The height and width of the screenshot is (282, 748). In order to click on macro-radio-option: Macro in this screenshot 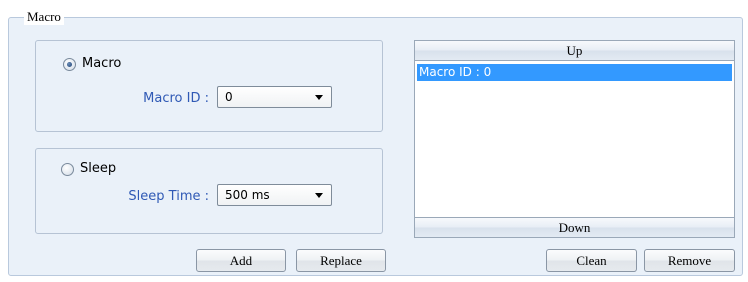, I will do `click(92, 64)`.